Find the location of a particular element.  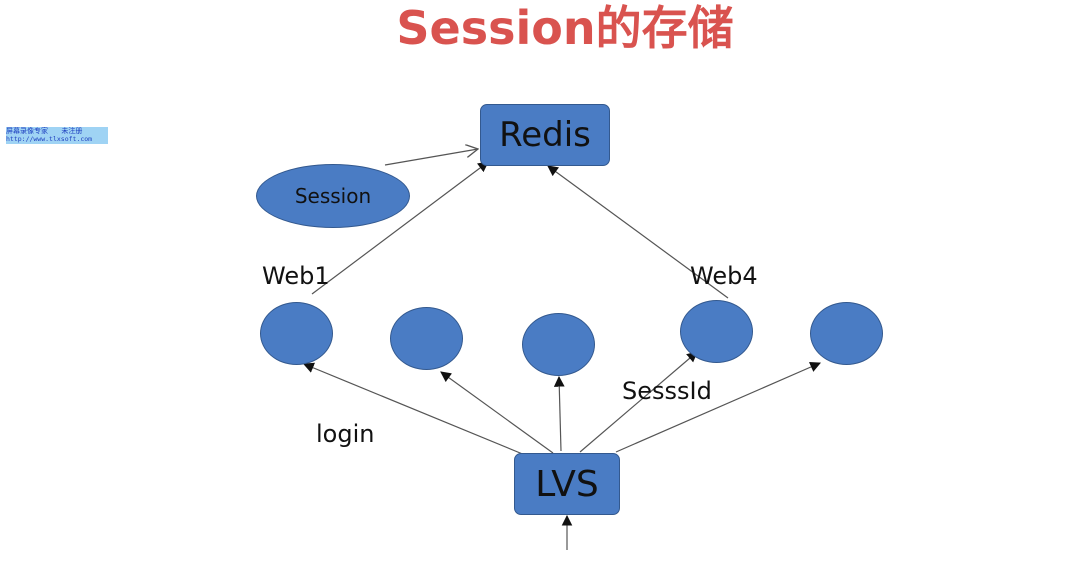

sessid-label: SesssId is located at coordinates (667, 391).